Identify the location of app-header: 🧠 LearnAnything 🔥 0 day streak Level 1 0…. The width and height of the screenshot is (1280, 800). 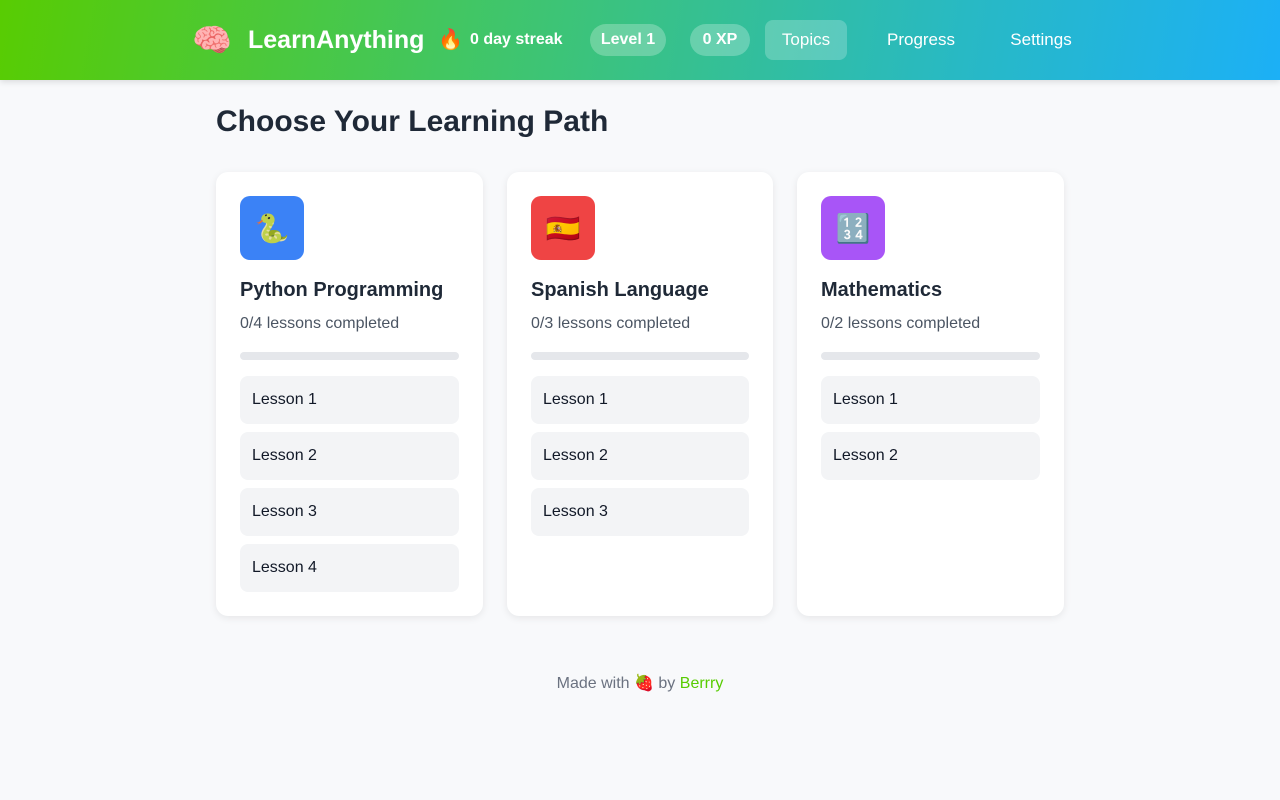
(640, 40).